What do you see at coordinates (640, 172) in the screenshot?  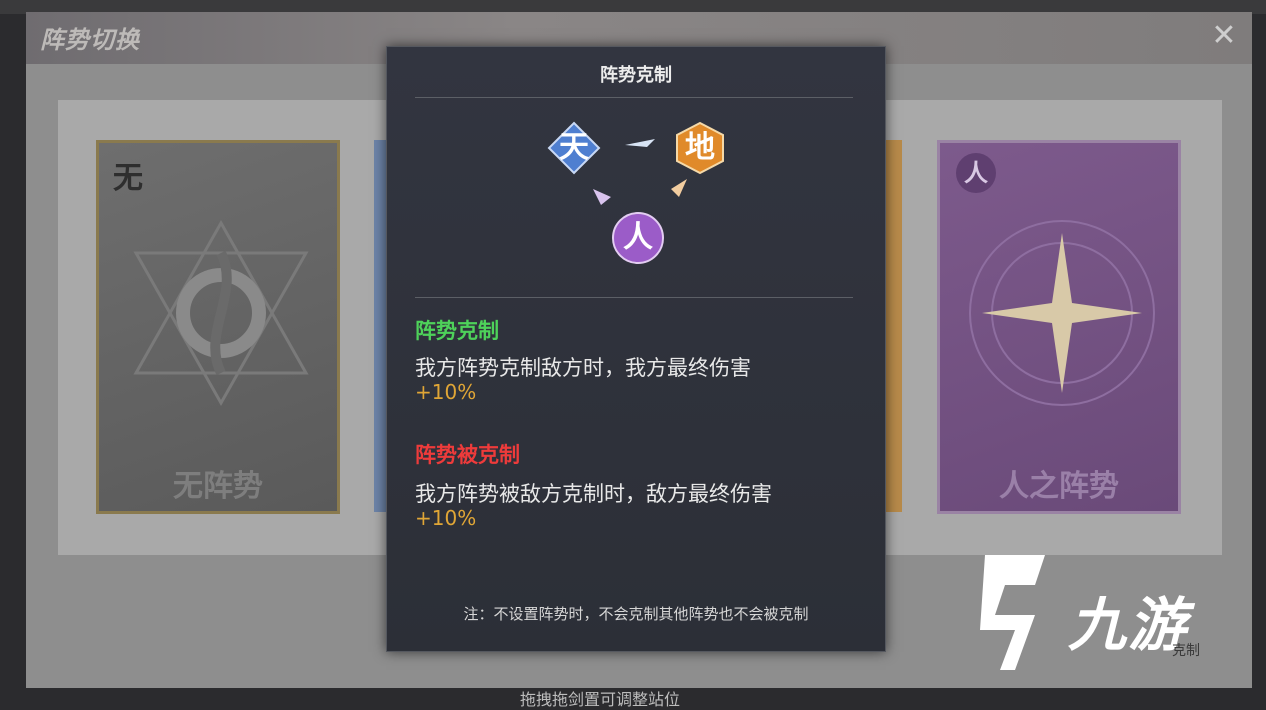 I see `counter-arrows-icon` at bounding box center [640, 172].